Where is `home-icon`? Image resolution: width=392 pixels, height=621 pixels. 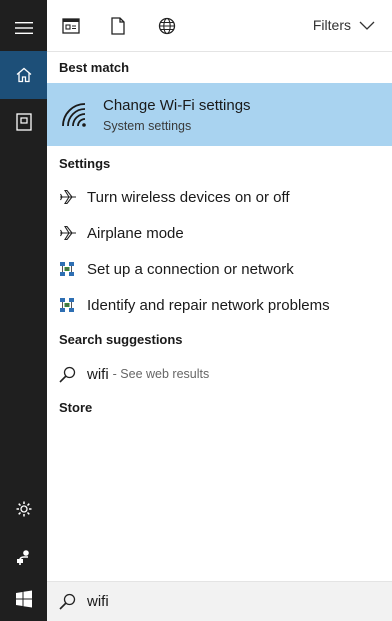
home-icon is located at coordinates (23, 75).